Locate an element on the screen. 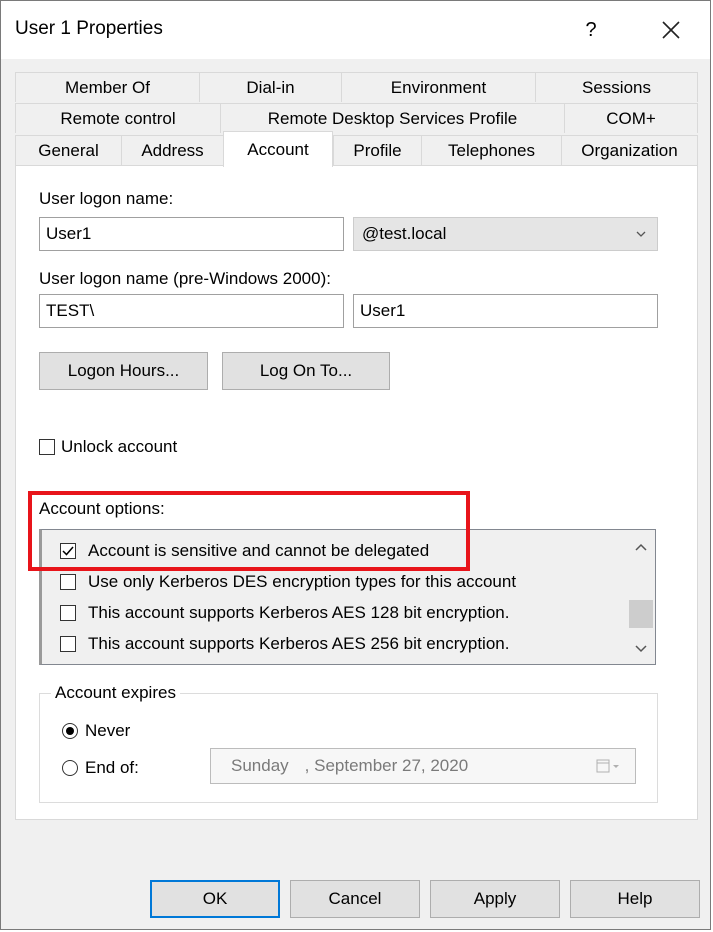  logon-name-label: User logon name: is located at coordinates (106, 198).